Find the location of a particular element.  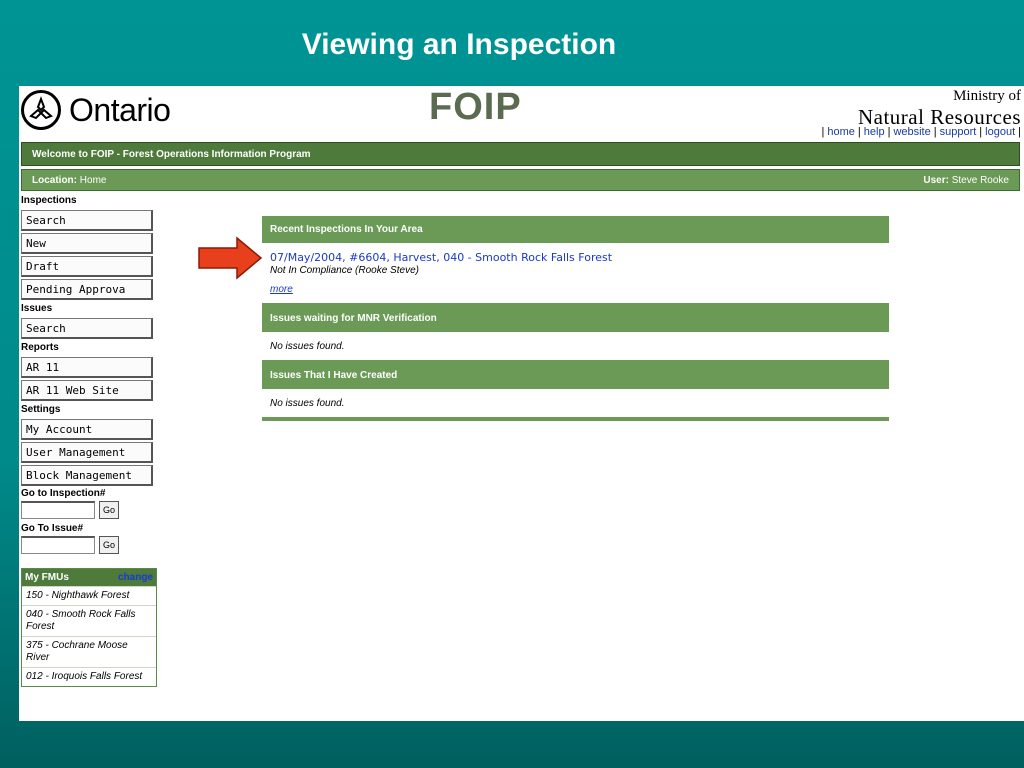

red-arrow-icon is located at coordinates (230, 258).